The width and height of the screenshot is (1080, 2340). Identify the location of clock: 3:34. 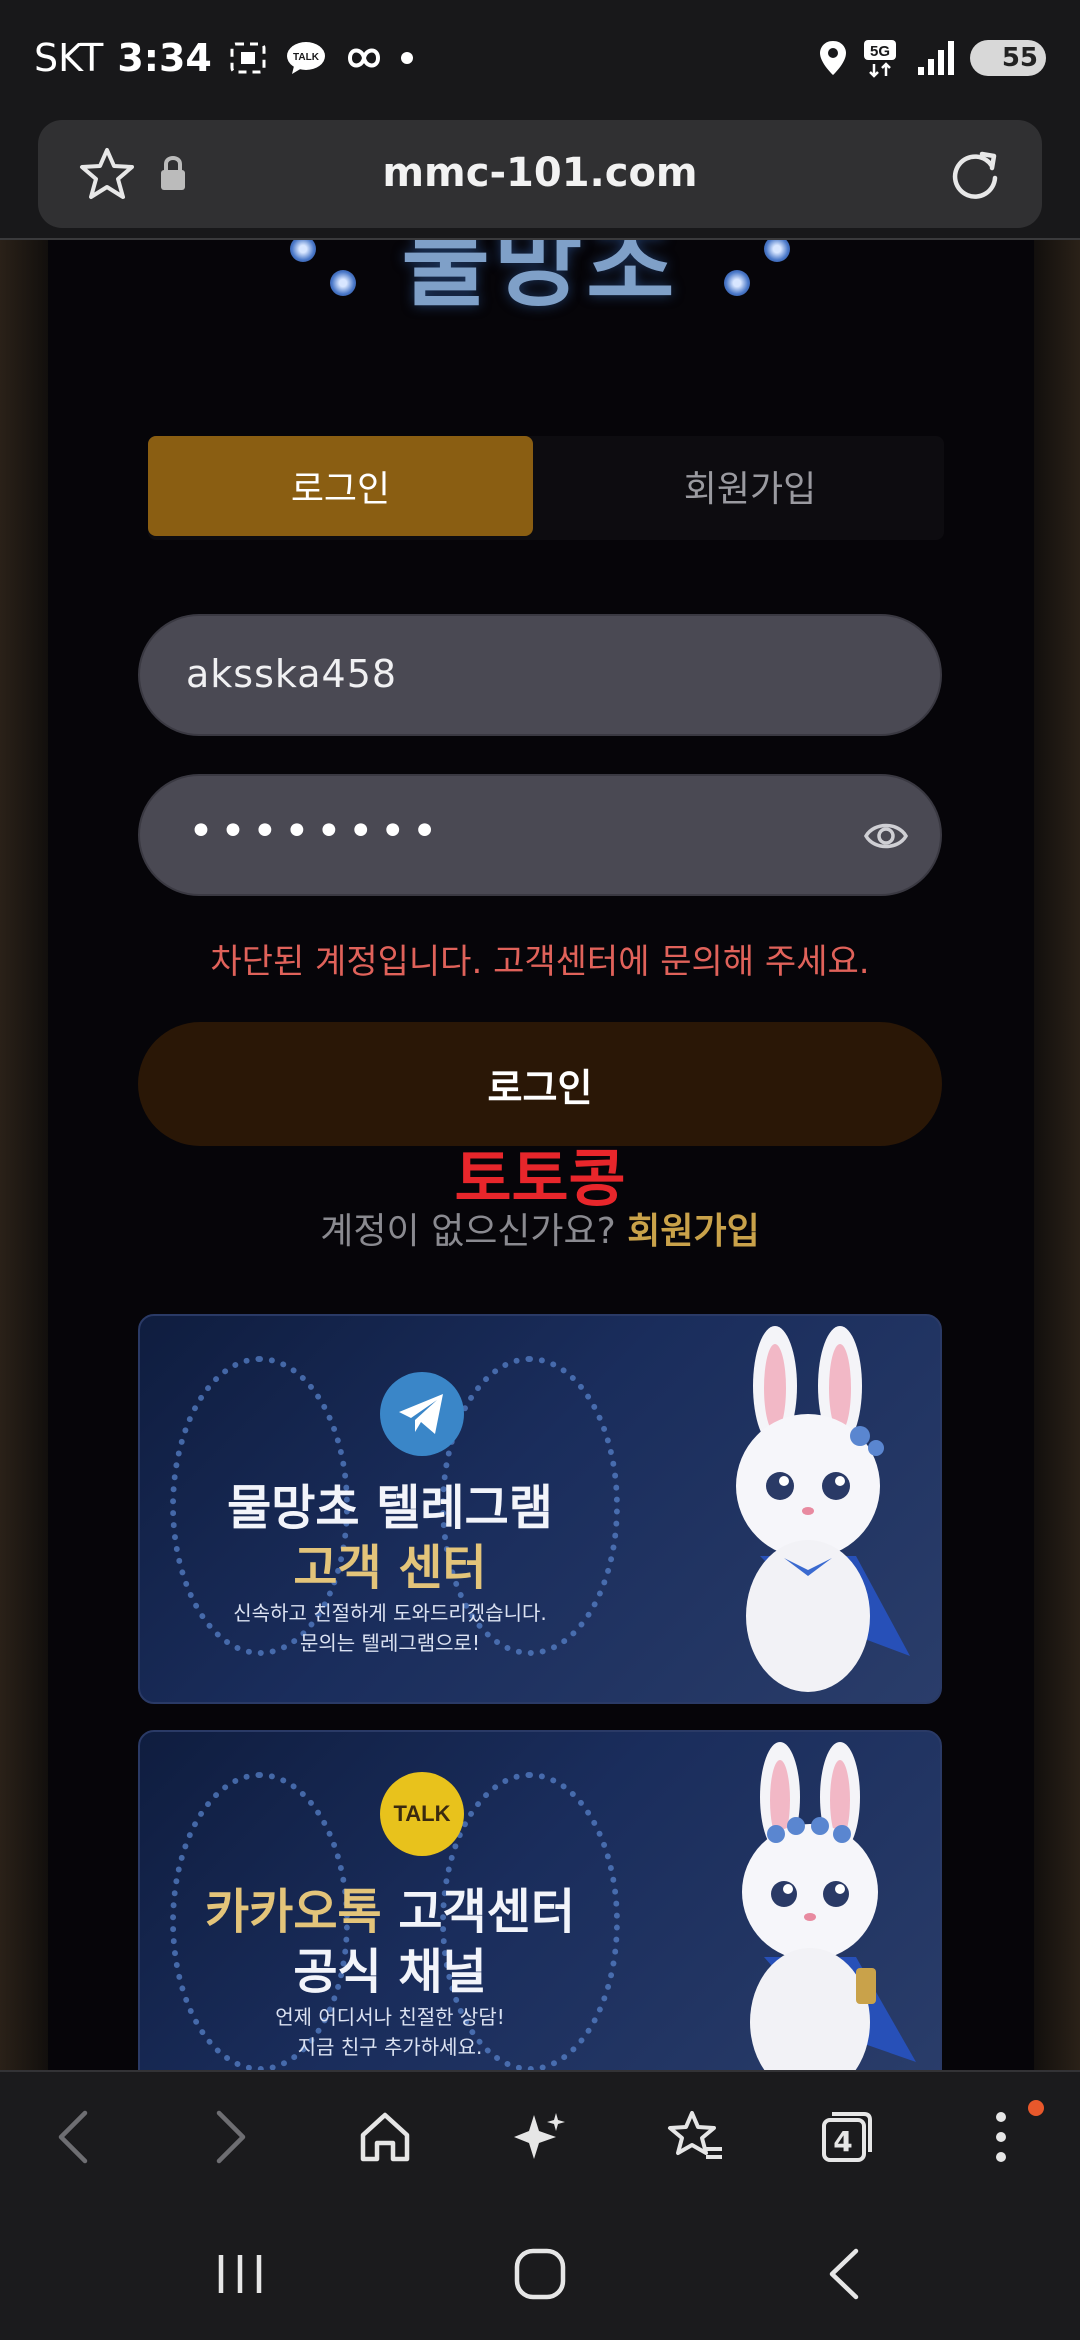
(164, 58).